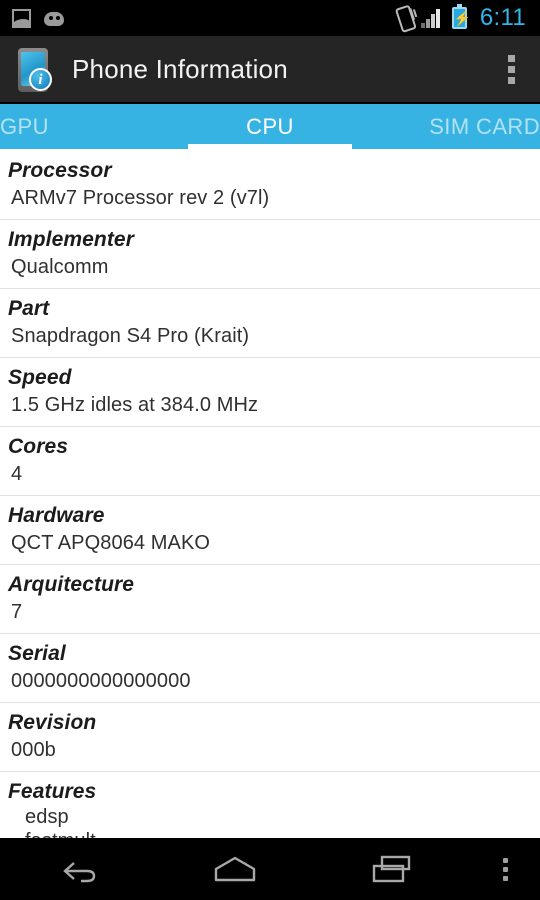 The width and height of the screenshot is (540, 900). I want to click on phone-info-icon: i, so click(35, 69).